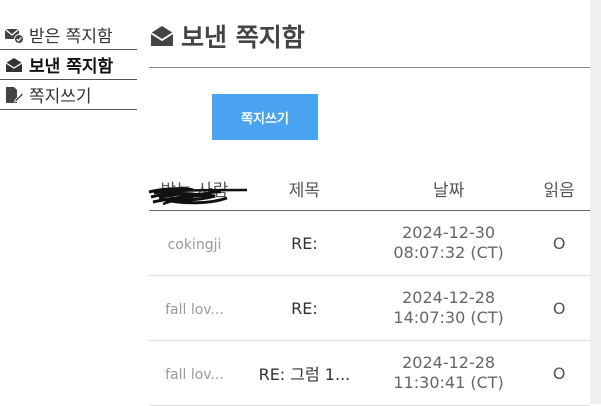 The image size is (601, 406). What do you see at coordinates (559, 188) in the screenshot?
I see `header-read: 읽음` at bounding box center [559, 188].